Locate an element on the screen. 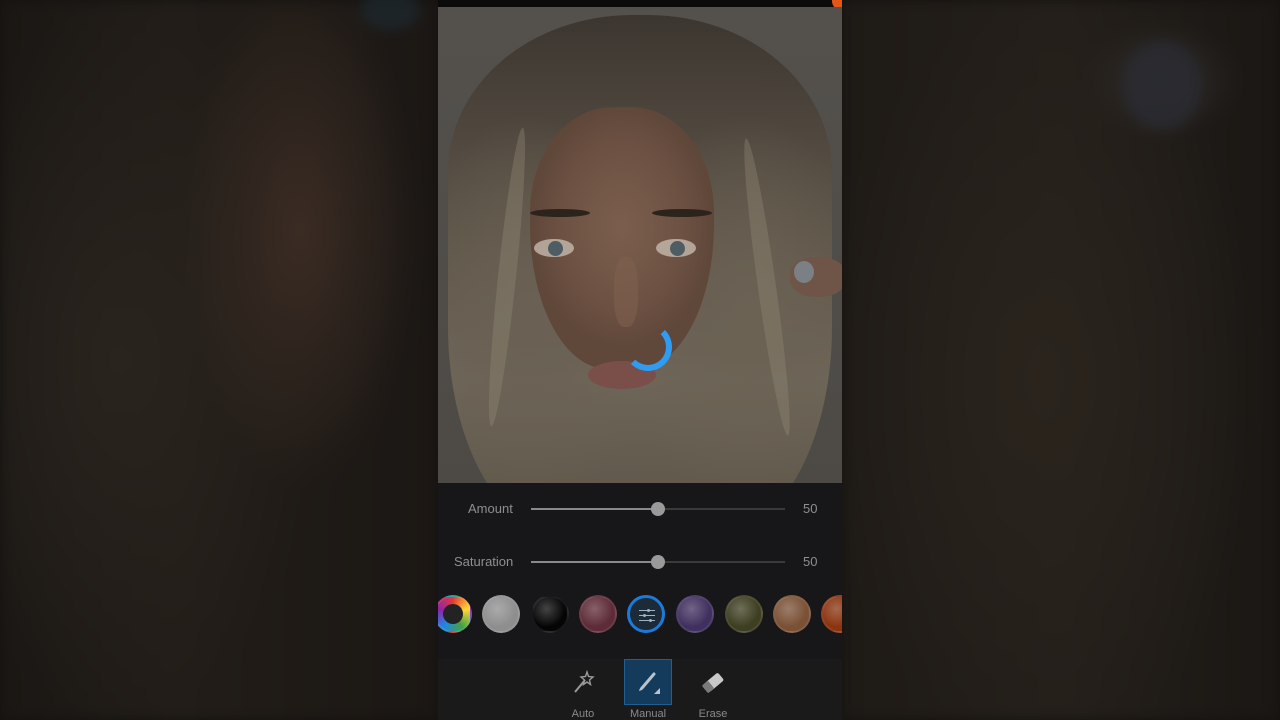  saturation-value: 50 is located at coordinates (810, 561).